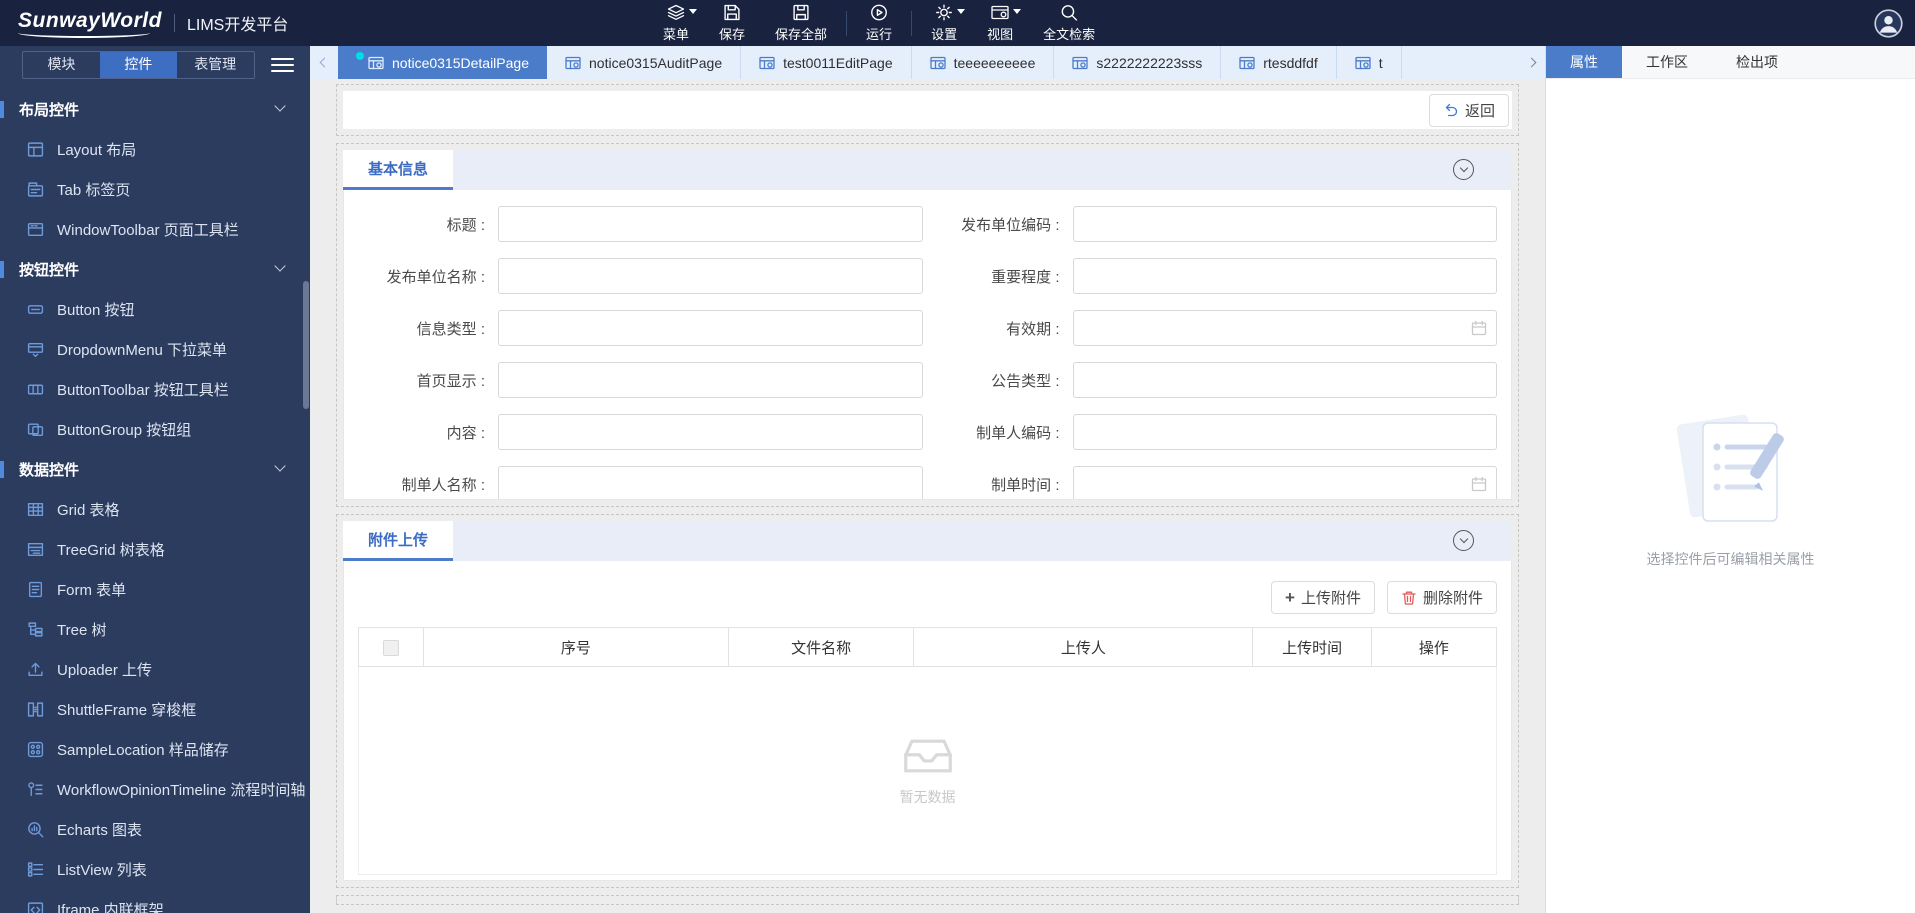 The width and height of the screenshot is (1915, 913). Describe the element at coordinates (1000, 13) in the screenshot. I see `view-icon` at that location.